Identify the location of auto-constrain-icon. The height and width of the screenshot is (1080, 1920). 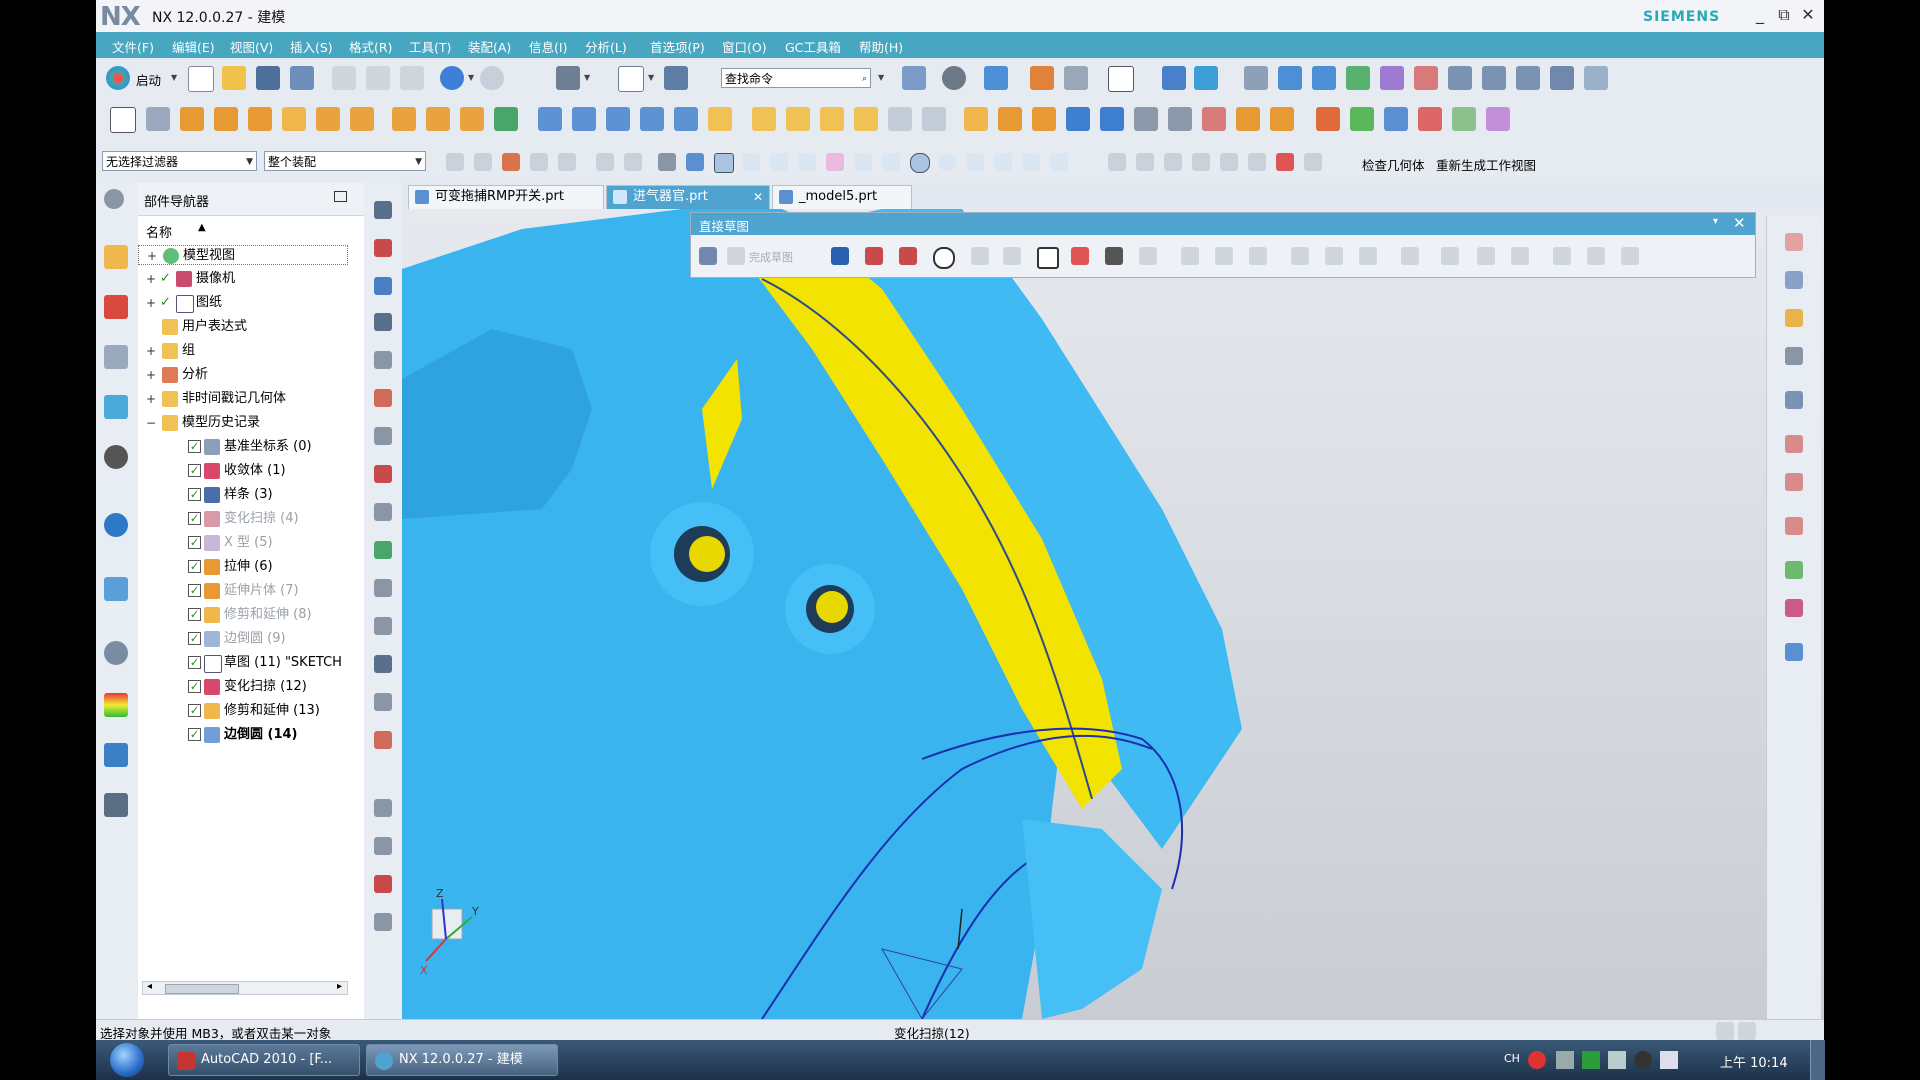
(1520, 256).